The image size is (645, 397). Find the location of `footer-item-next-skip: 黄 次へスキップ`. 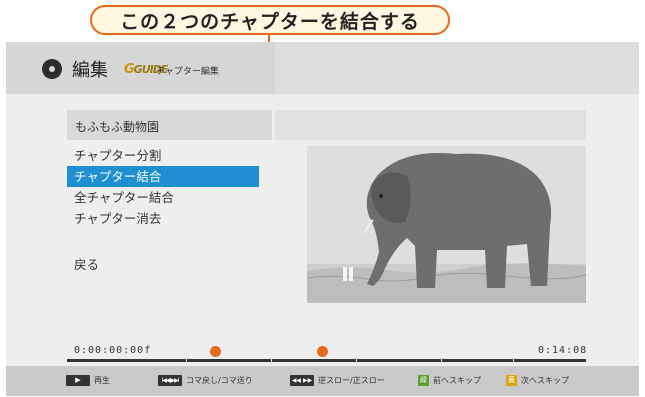

footer-item-next-skip: 黄 次へスキップ is located at coordinates (537, 380).